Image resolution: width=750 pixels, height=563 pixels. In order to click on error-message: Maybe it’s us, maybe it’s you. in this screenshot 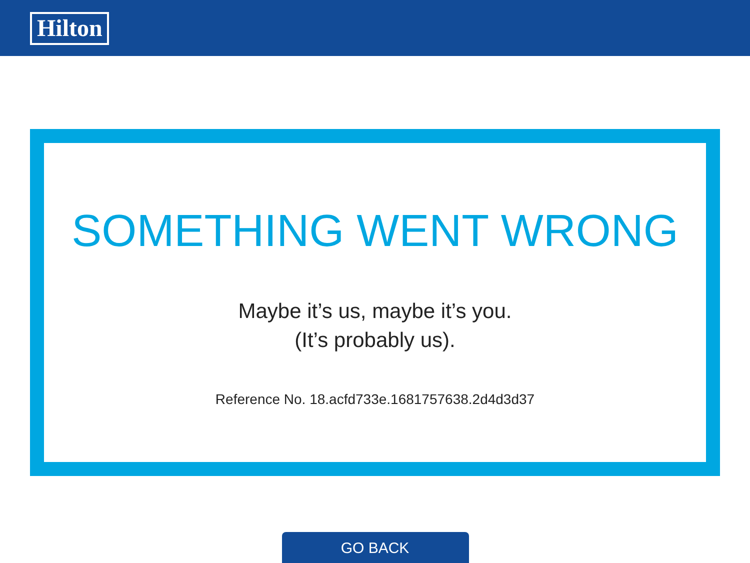, I will do `click(375, 312)`.